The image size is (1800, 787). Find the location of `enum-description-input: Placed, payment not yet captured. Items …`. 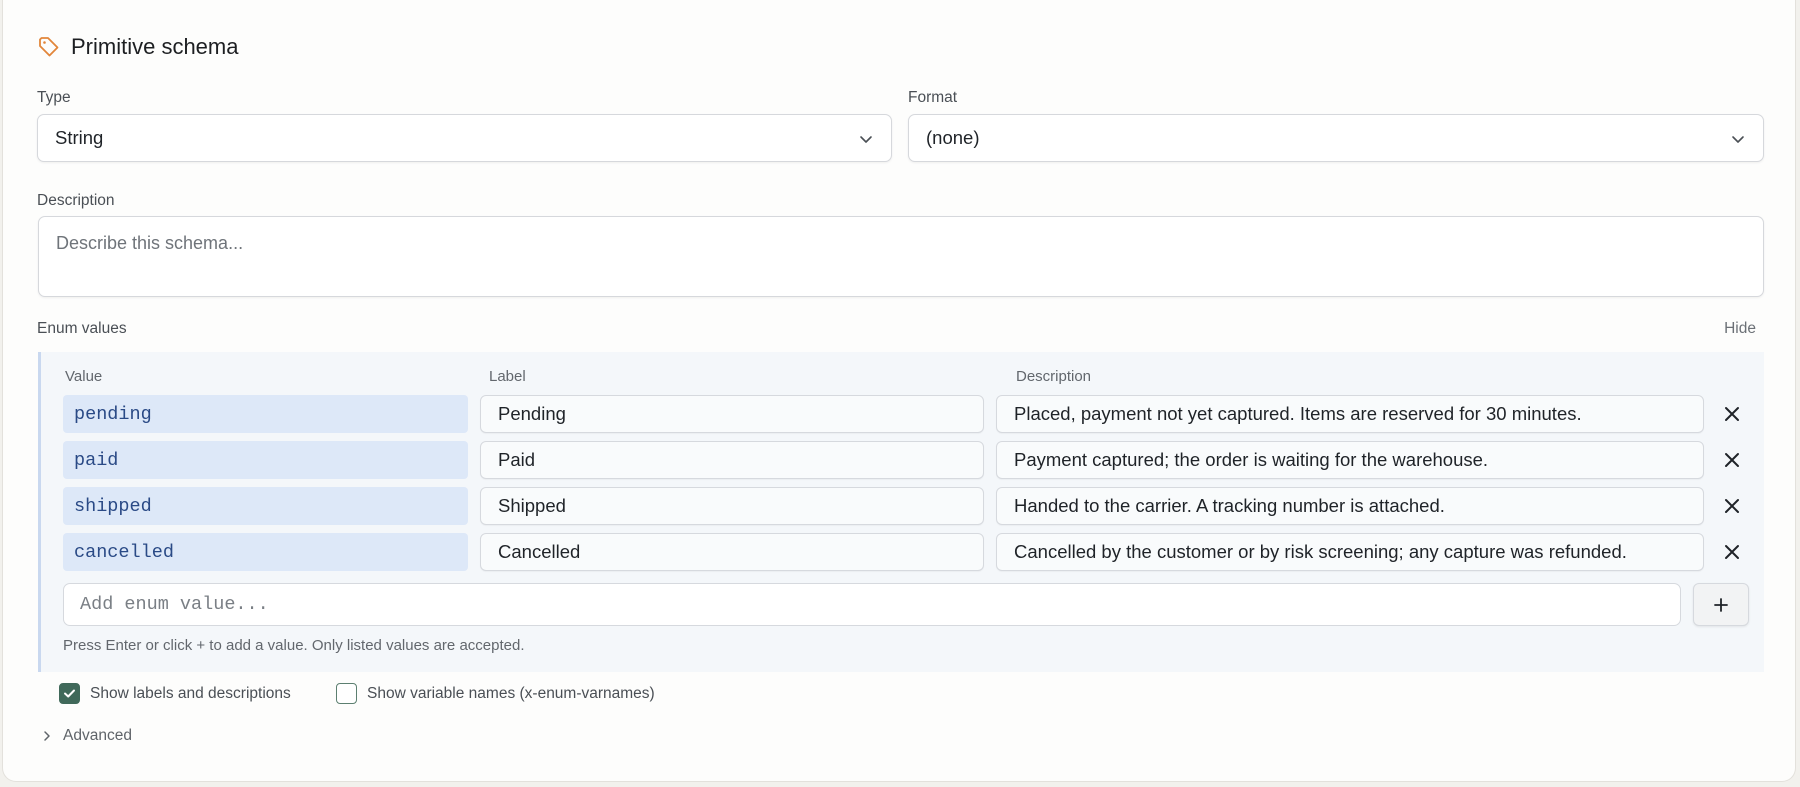

enum-description-input: Placed, payment not yet captured. Items … is located at coordinates (1350, 414).